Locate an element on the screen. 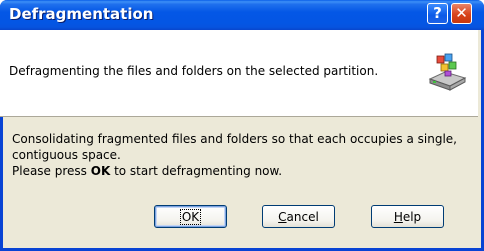  ok-button: OK is located at coordinates (190, 216).